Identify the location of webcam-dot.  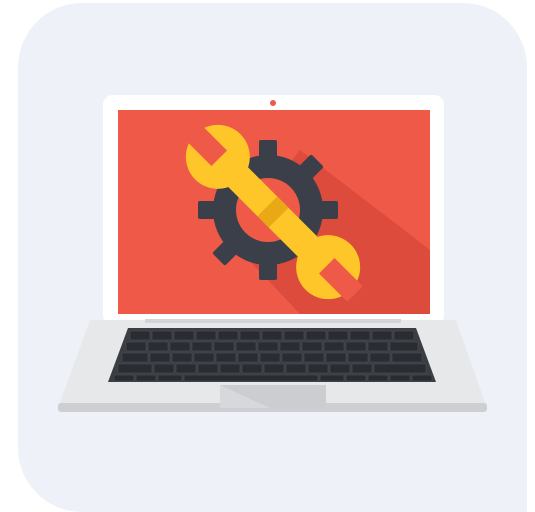
(273, 103).